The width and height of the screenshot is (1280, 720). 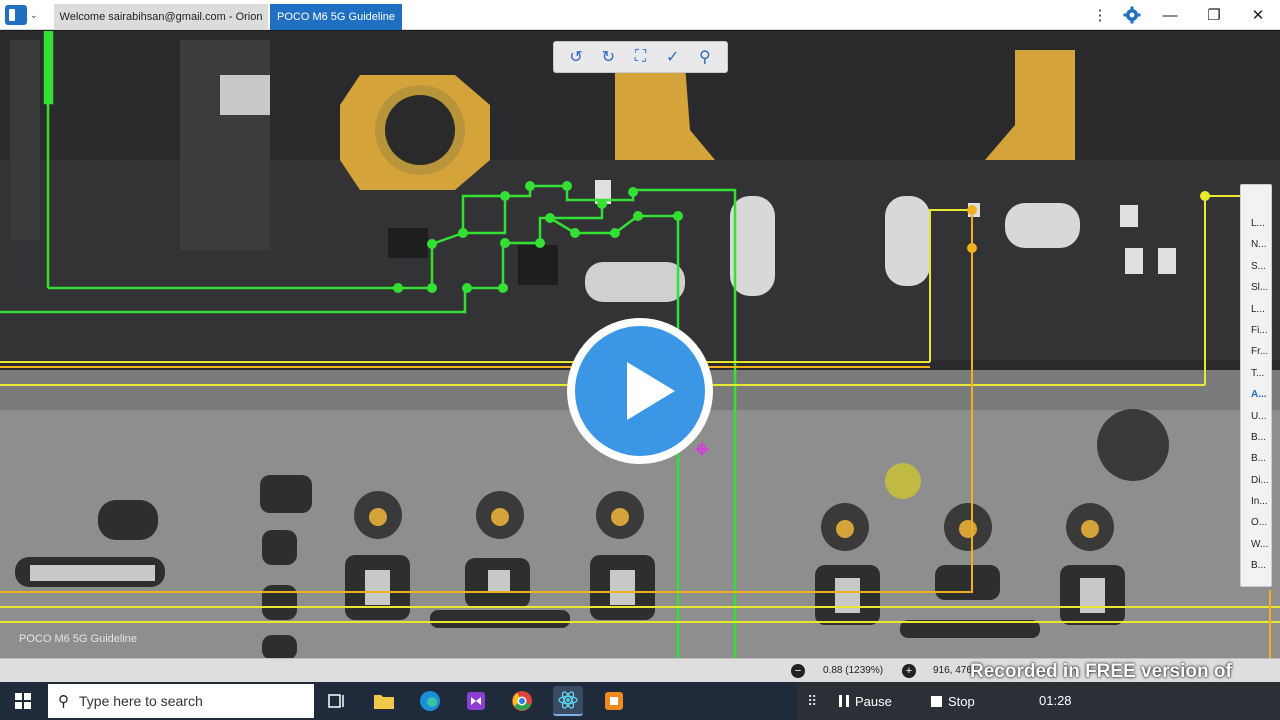 What do you see at coordinates (1055, 700) in the screenshot?
I see `recording-timer: 01:28` at bounding box center [1055, 700].